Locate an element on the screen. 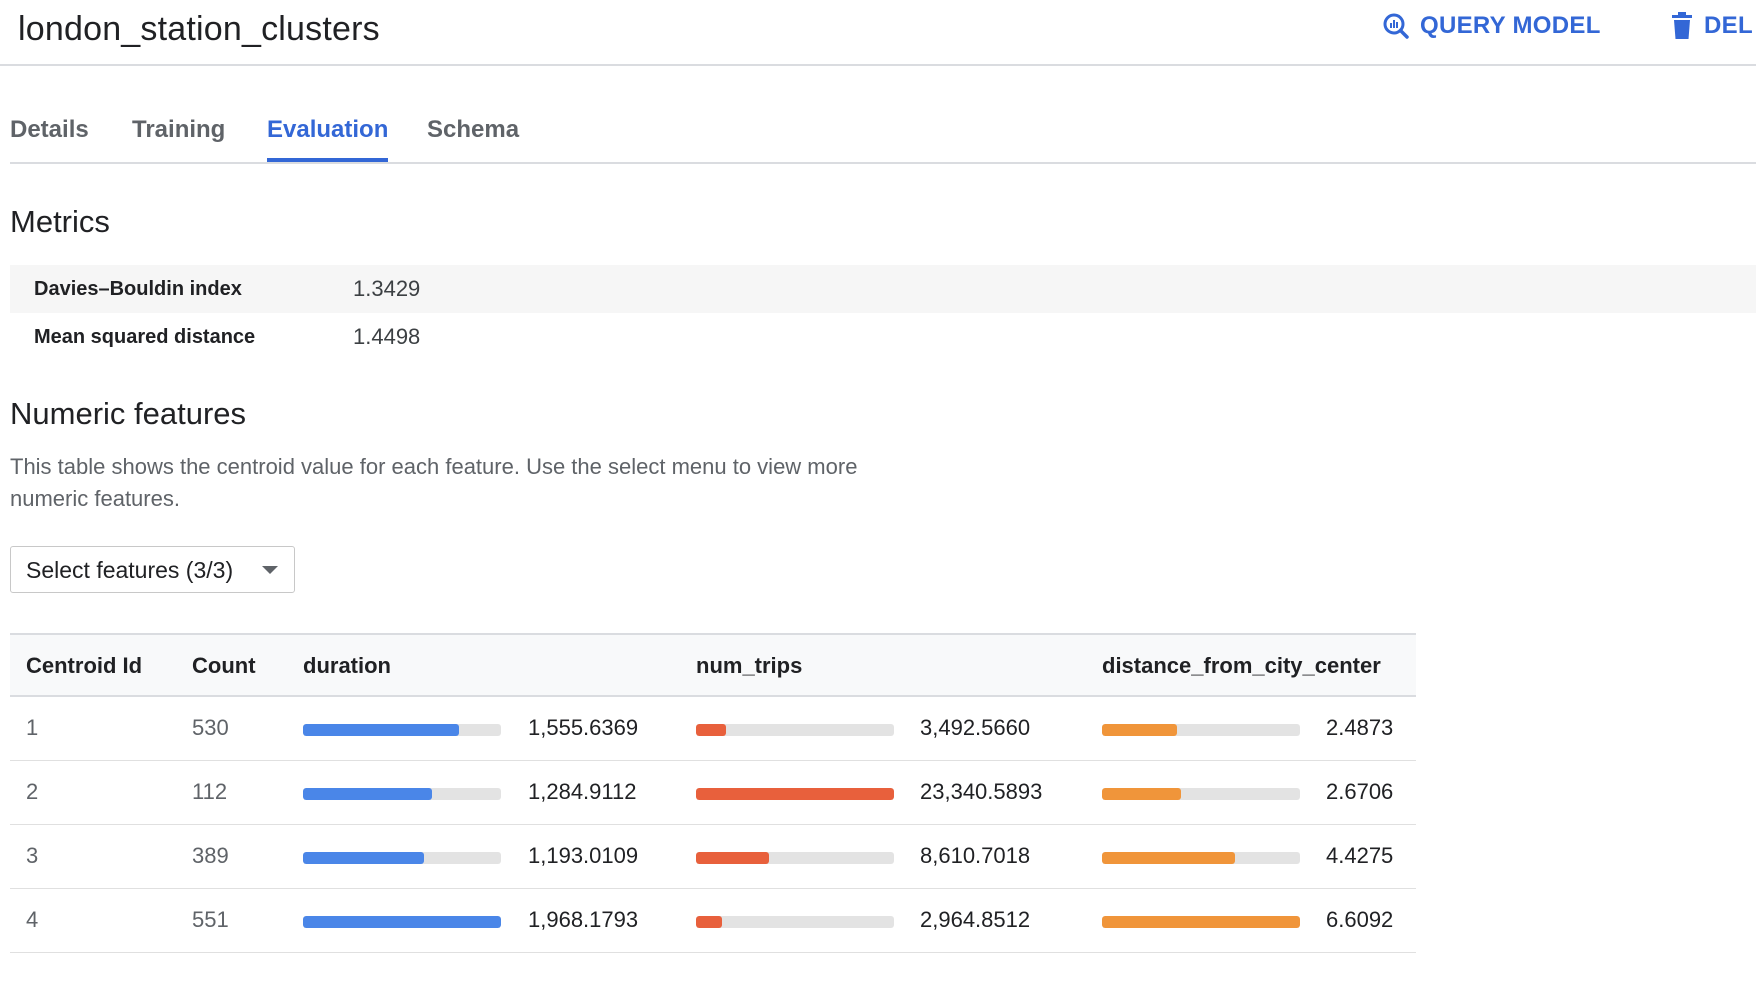 This screenshot has width=1756, height=986. centroid-id-cell: 2 is located at coordinates (32, 791).